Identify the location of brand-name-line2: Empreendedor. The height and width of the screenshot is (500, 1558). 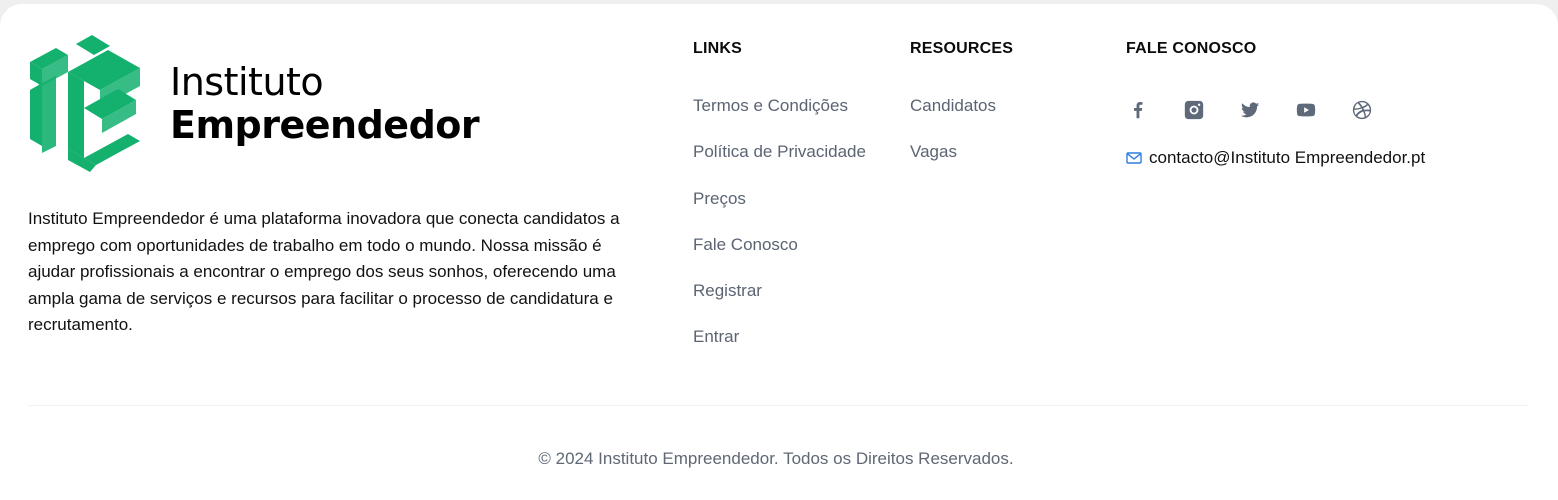
(325, 125).